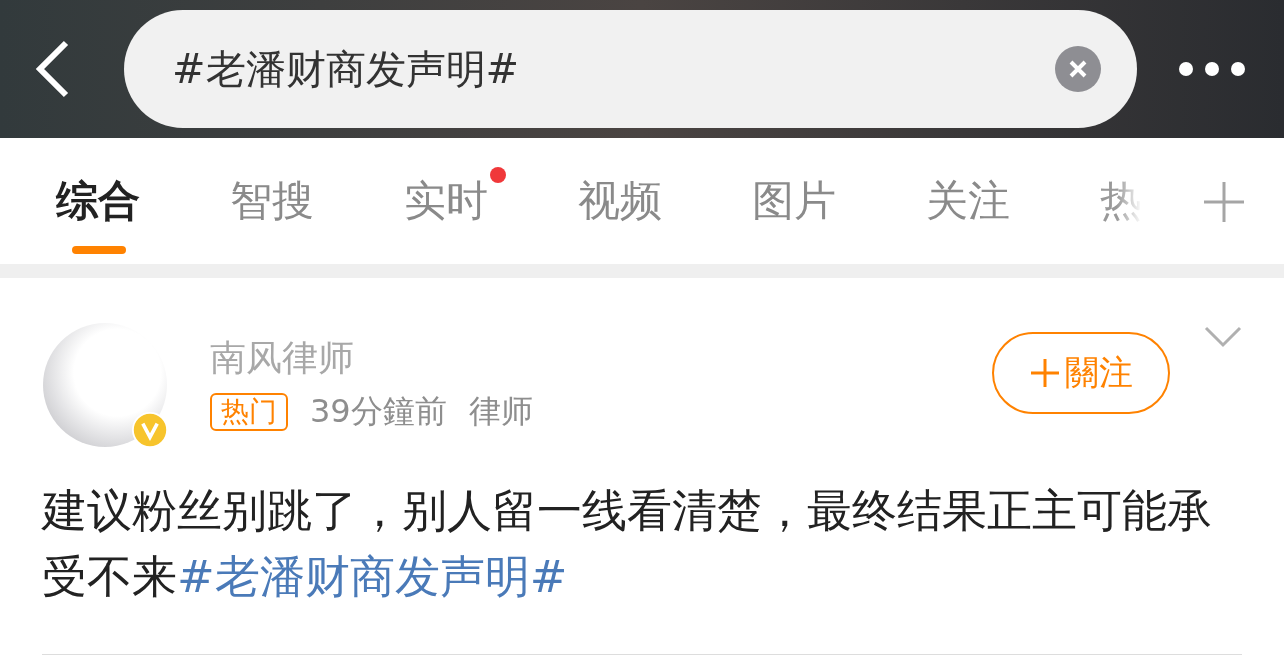  What do you see at coordinates (249, 412) in the screenshot?
I see `hot-tag: 热门` at bounding box center [249, 412].